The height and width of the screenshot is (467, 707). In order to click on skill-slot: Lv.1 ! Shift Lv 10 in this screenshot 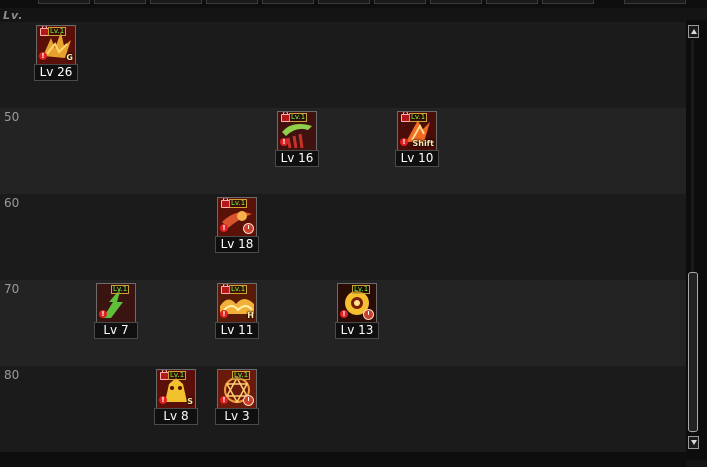, I will do `click(417, 140)`.